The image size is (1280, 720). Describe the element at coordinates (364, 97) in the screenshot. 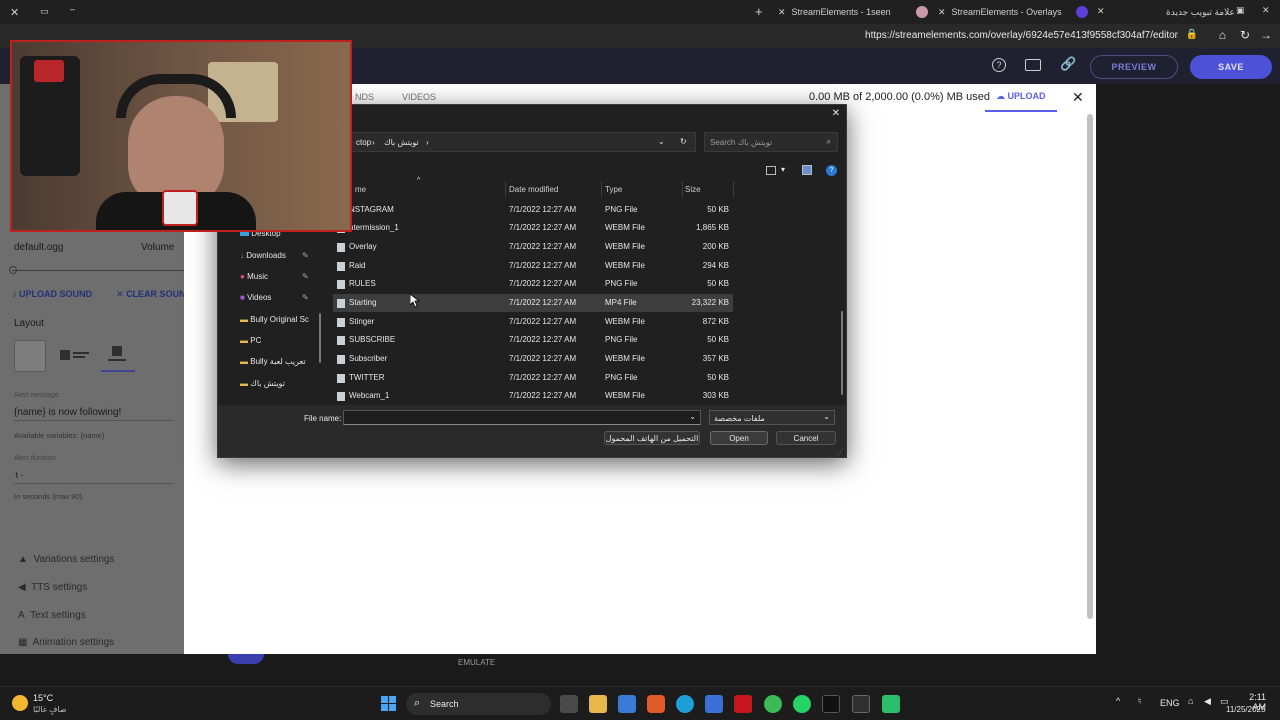

I see `tab-sounds: NDS` at that location.